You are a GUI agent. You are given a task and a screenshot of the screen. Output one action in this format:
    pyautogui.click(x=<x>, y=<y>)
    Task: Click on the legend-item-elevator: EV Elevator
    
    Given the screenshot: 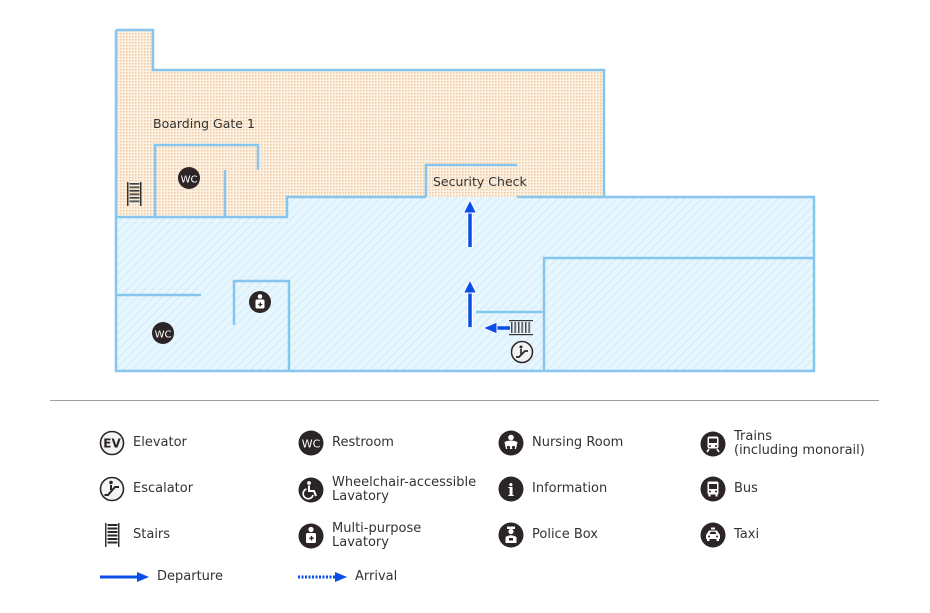 What is the action you would take?
    pyautogui.click(x=143, y=443)
    